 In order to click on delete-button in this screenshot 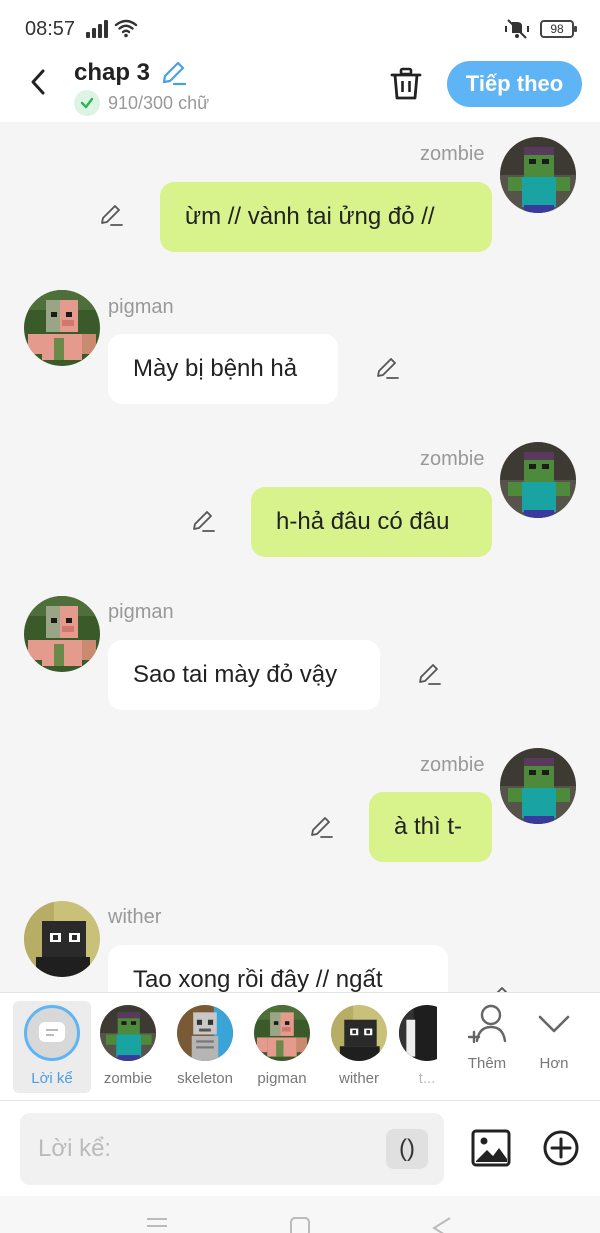, I will do `click(406, 84)`.